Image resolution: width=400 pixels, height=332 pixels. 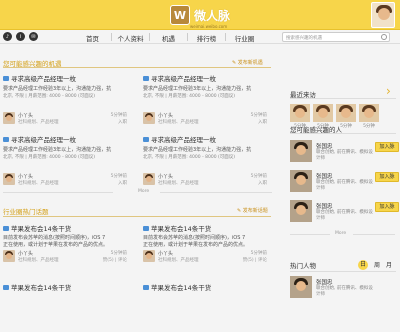 I want to click on top-header: W 微人脉 weimai.weibo.com, so click(x=200, y=15).